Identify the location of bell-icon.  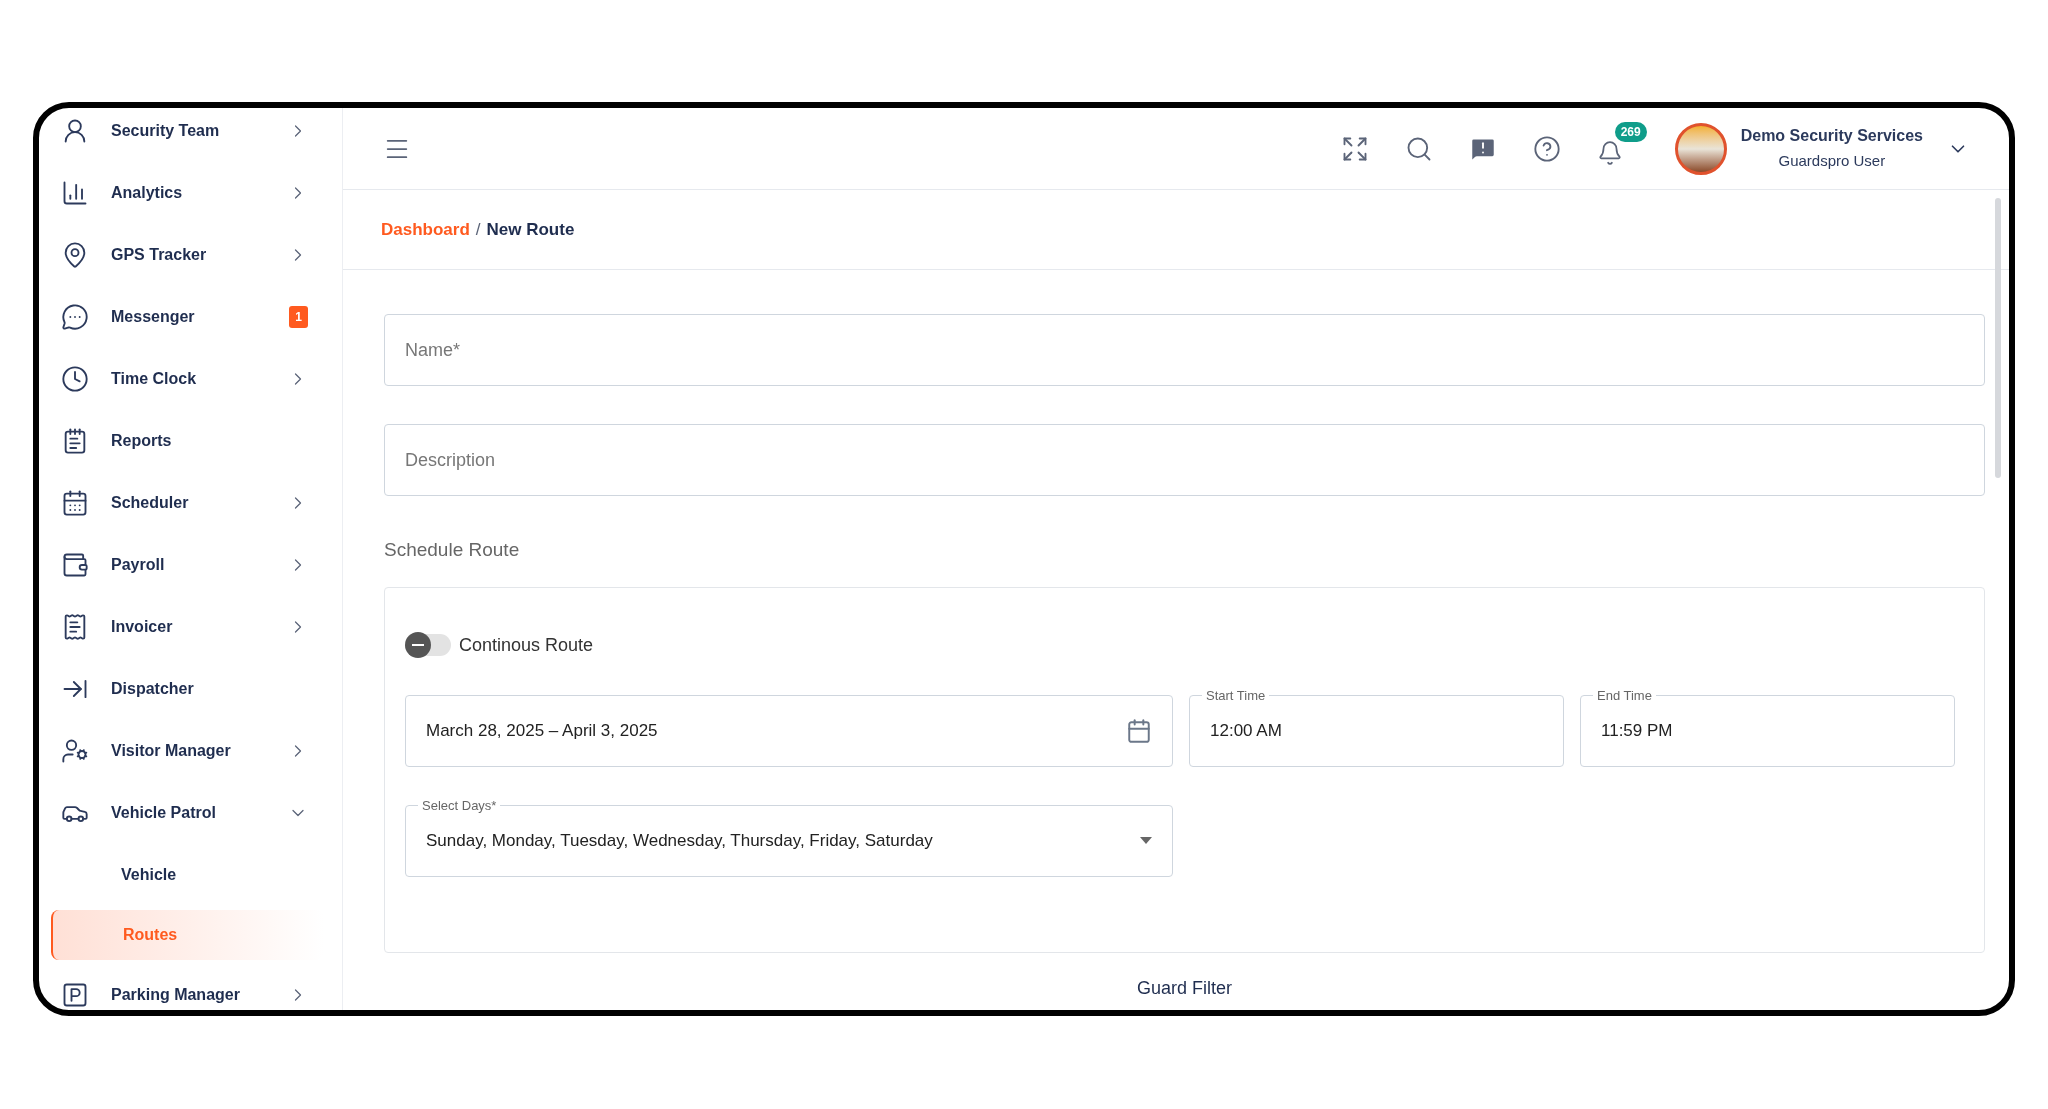
(1609, 152).